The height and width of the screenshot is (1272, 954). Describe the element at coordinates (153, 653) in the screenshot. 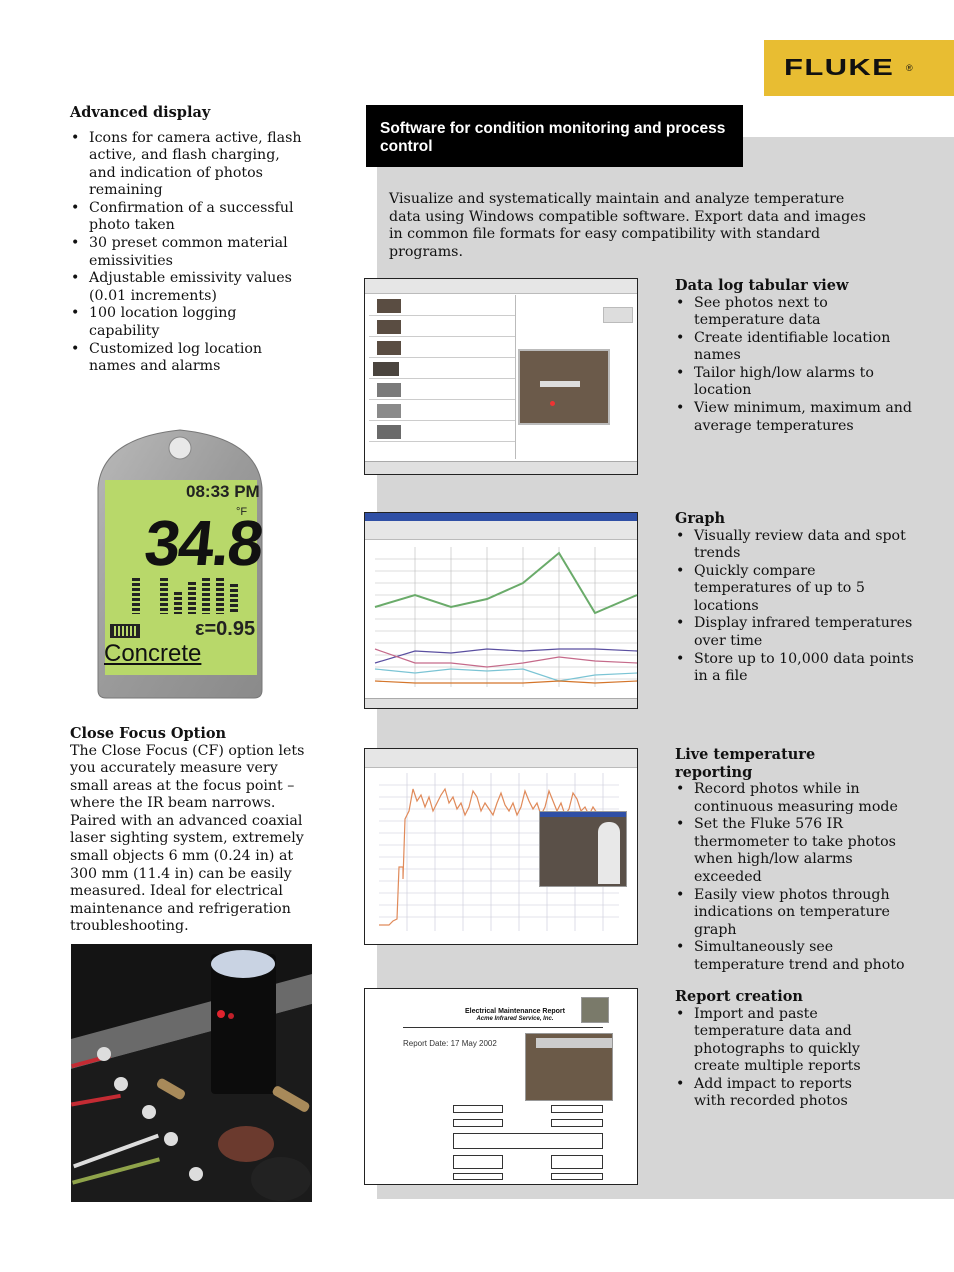

I see `lcd-material: Concrete` at that location.